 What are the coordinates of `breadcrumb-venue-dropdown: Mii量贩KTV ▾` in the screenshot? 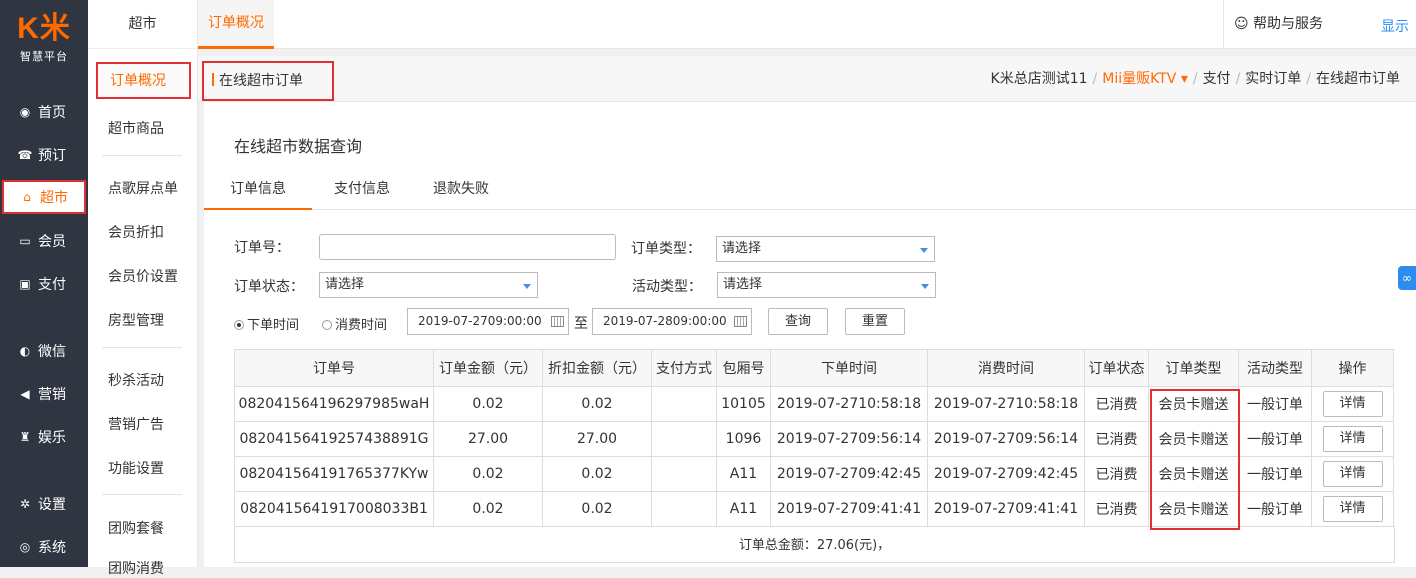 It's located at (1145, 79).